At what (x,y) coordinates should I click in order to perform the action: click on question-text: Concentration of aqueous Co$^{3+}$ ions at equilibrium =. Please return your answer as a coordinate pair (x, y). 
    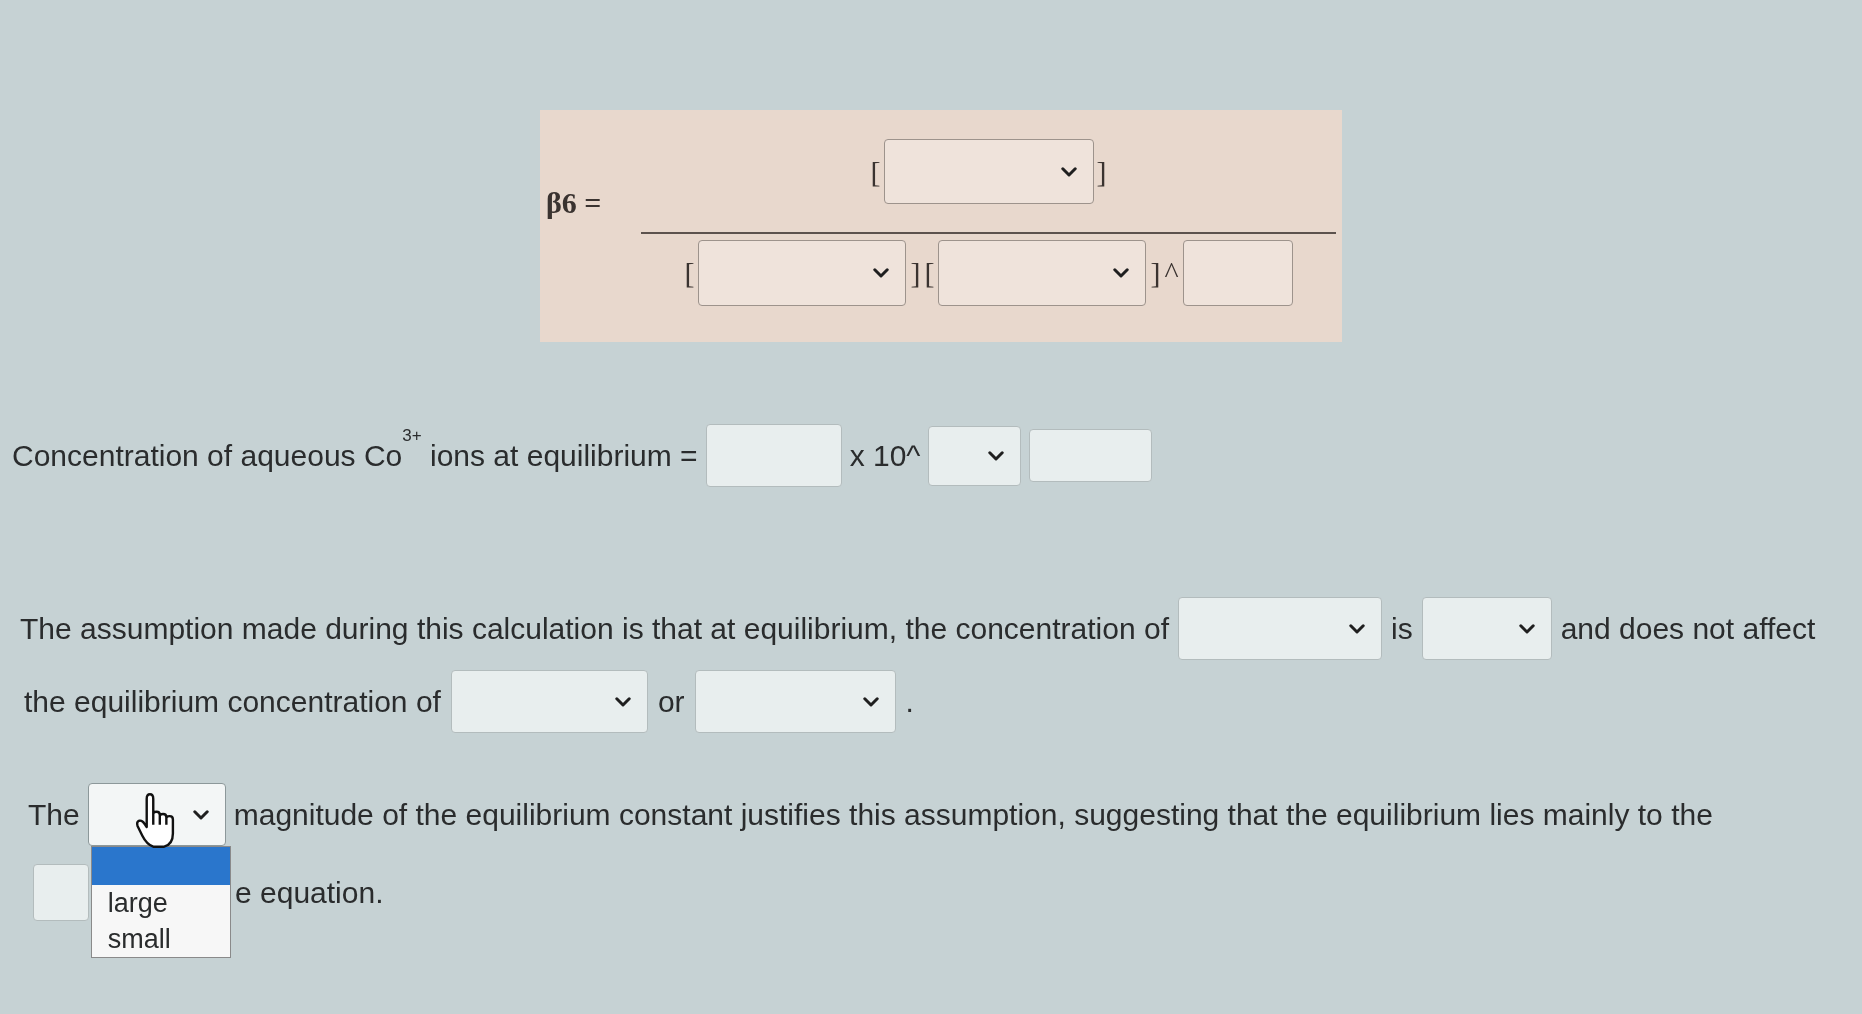
    Looking at the image, I should click on (355, 452).